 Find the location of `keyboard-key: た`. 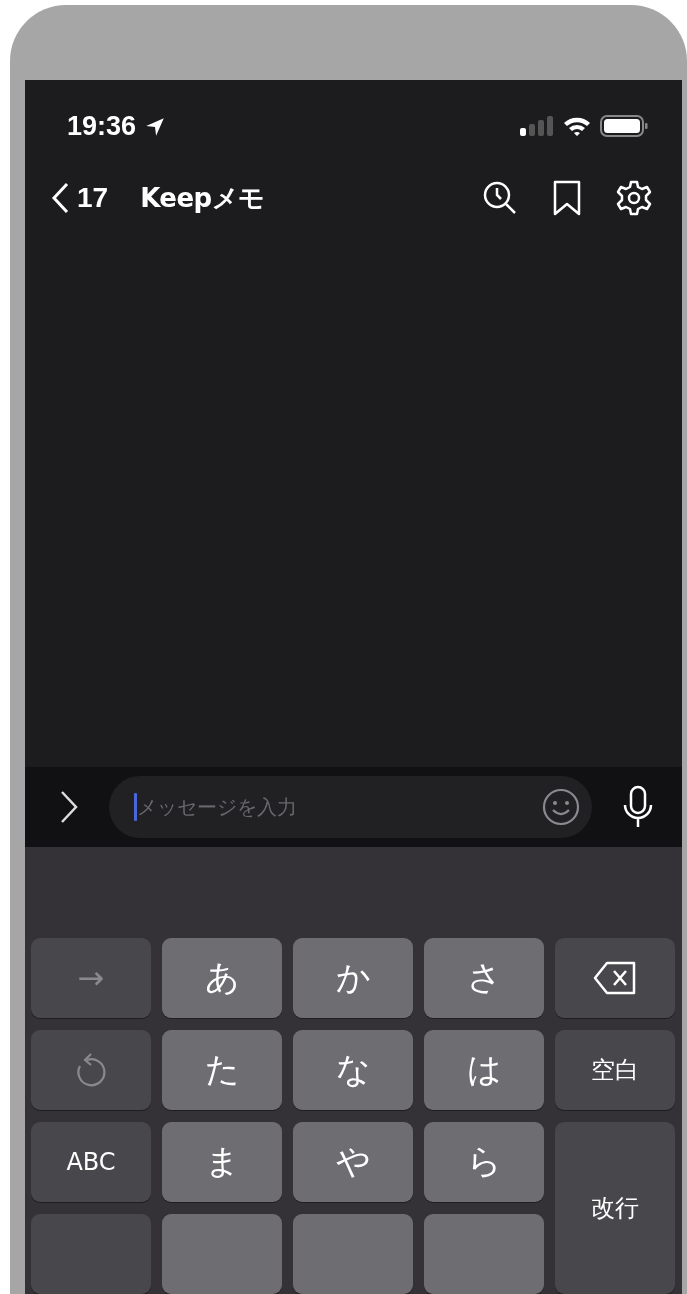

keyboard-key: た is located at coordinates (222, 1070).